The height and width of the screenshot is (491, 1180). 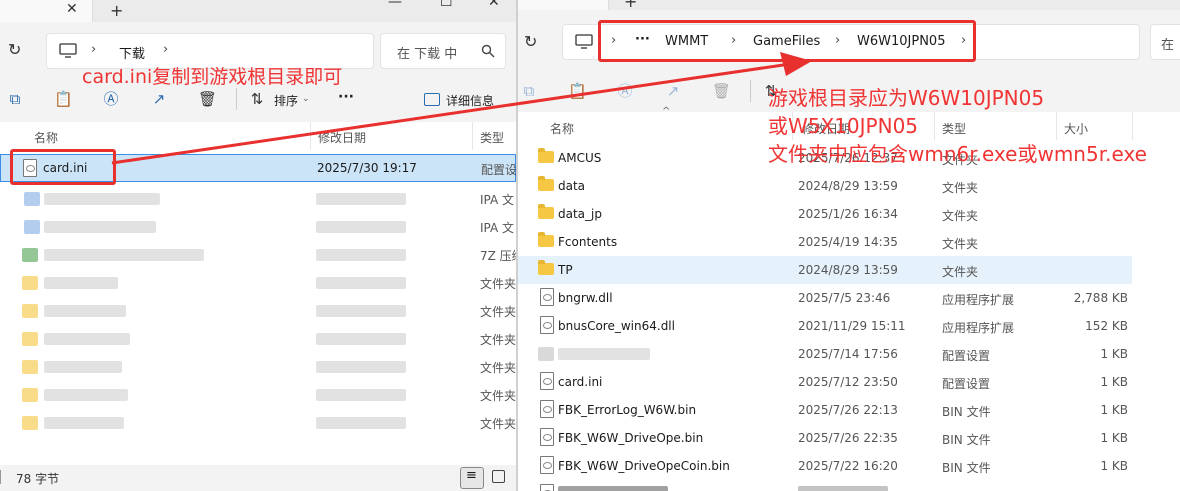 I want to click on annotation-exe-hint: 文件夹中应包含wmn6r.exe或wmn5r.exe, so click(x=957, y=154).